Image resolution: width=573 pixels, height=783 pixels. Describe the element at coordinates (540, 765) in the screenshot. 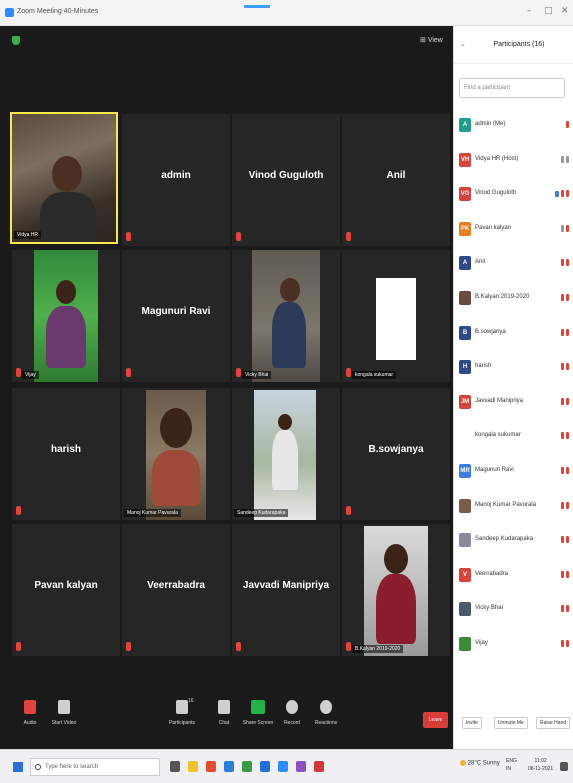

I see `system-clock: 11:02 08-11-2021` at that location.